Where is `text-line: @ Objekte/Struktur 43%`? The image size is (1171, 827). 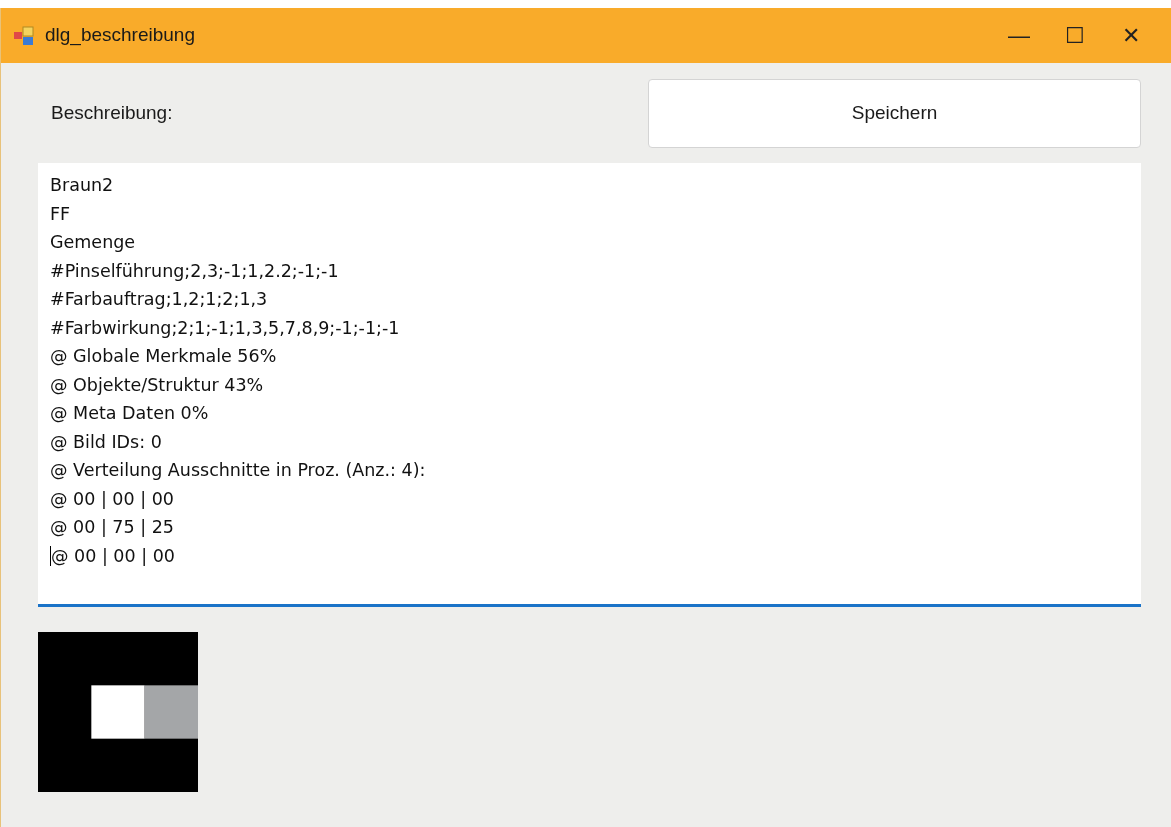 text-line: @ Objekte/Struktur 43% is located at coordinates (157, 385).